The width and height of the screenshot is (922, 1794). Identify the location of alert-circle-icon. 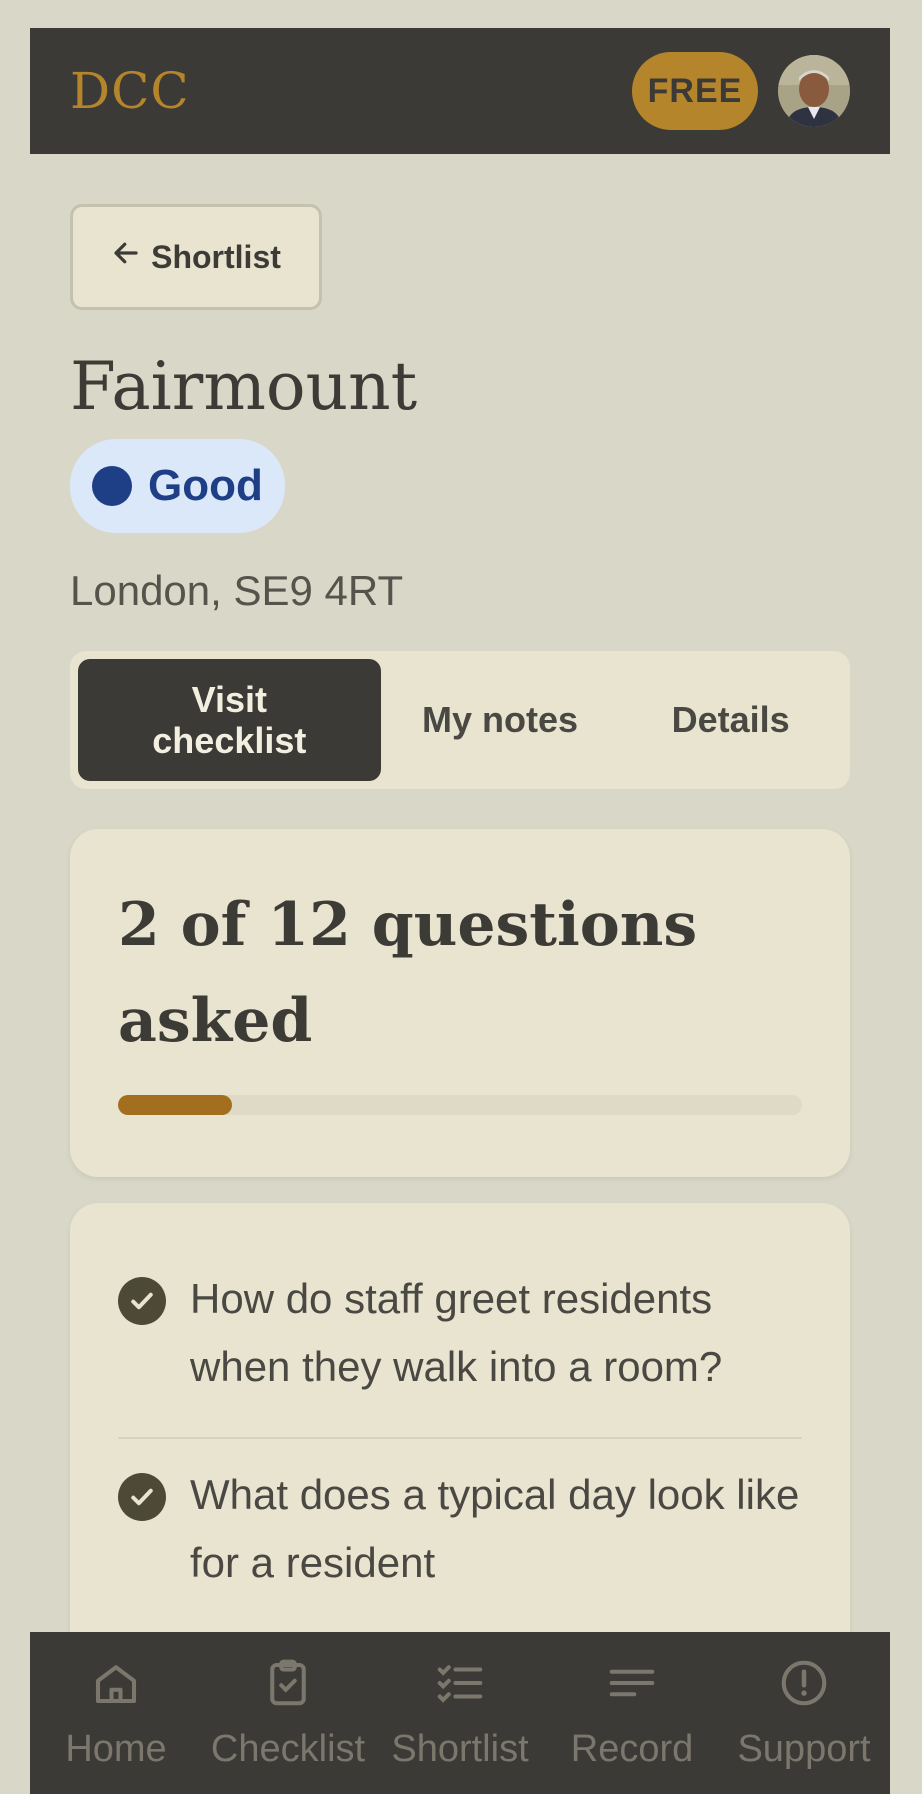
(804, 1688).